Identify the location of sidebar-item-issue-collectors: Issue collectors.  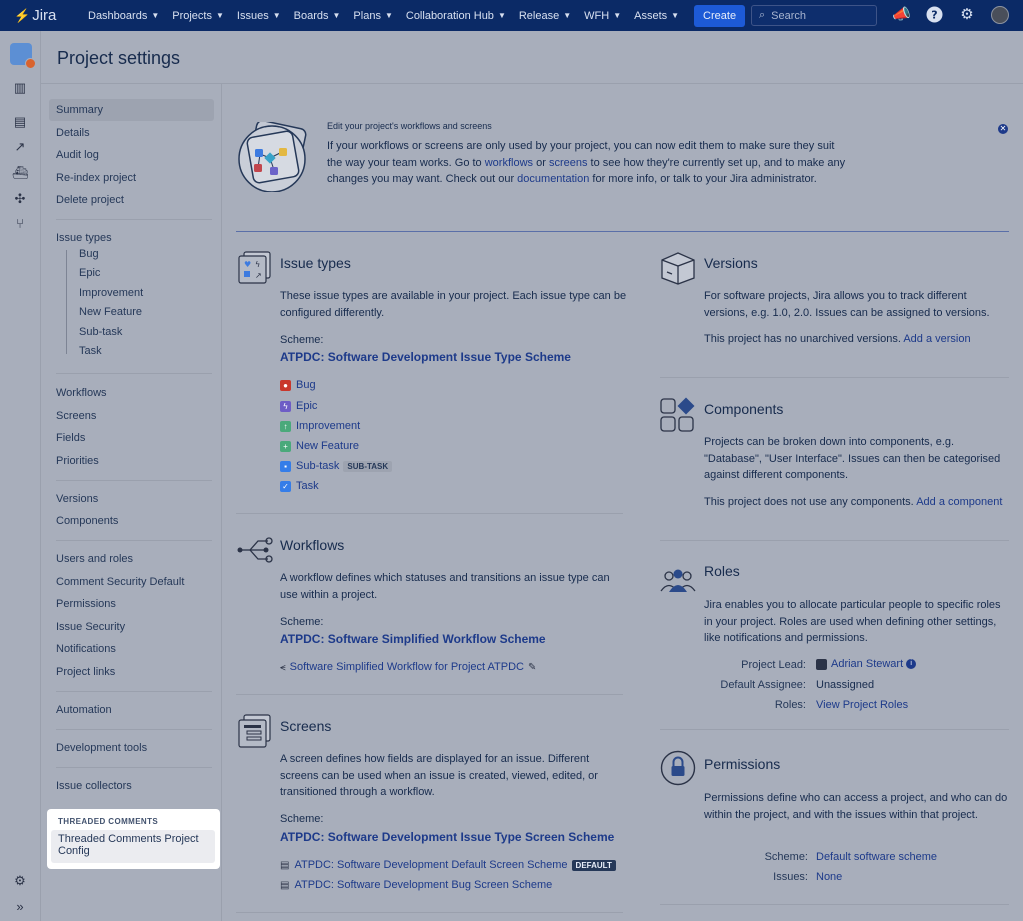
(94, 786).